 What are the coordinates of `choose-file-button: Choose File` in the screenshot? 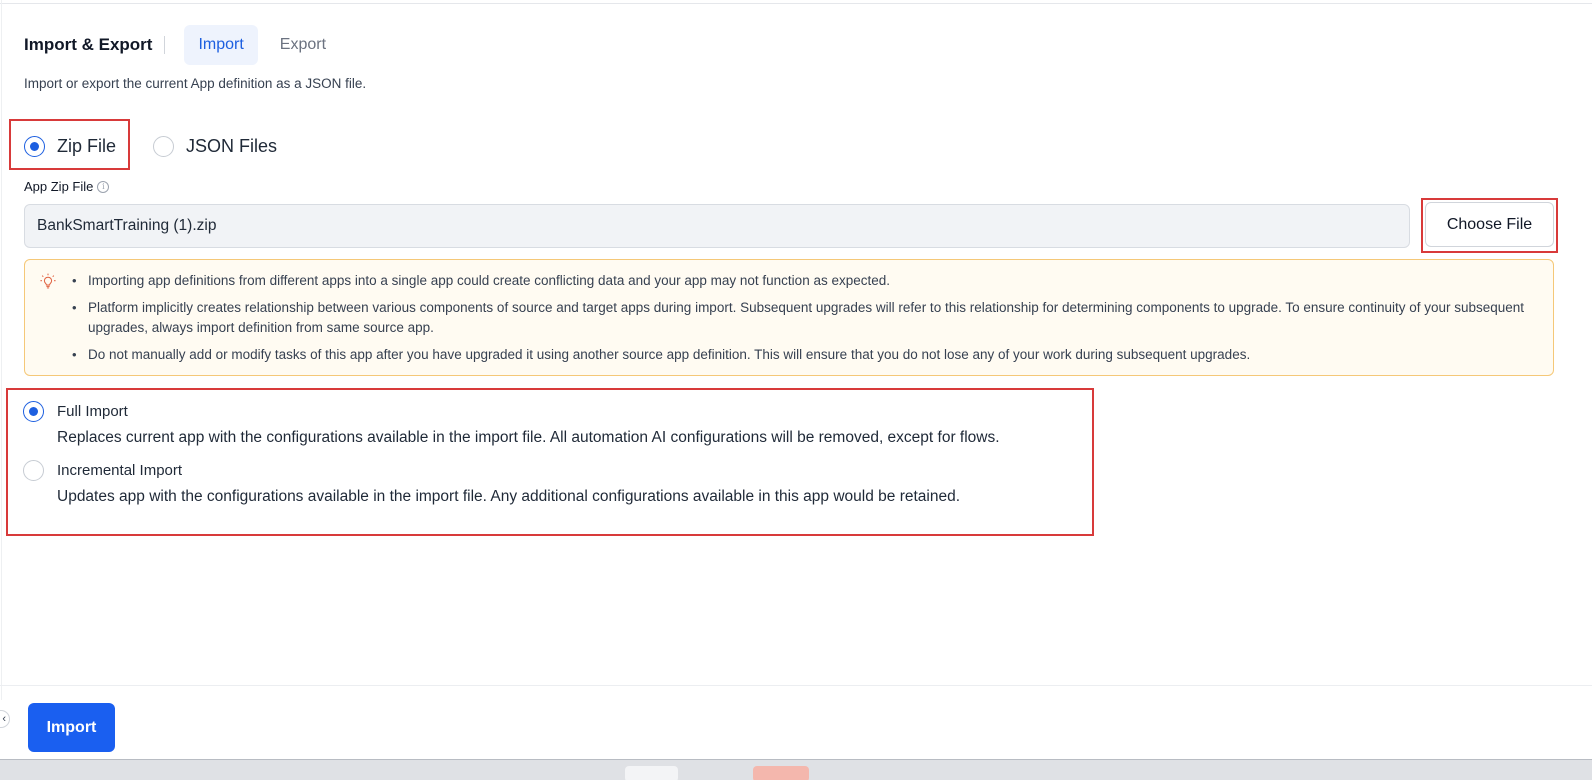 It's located at (1489, 224).